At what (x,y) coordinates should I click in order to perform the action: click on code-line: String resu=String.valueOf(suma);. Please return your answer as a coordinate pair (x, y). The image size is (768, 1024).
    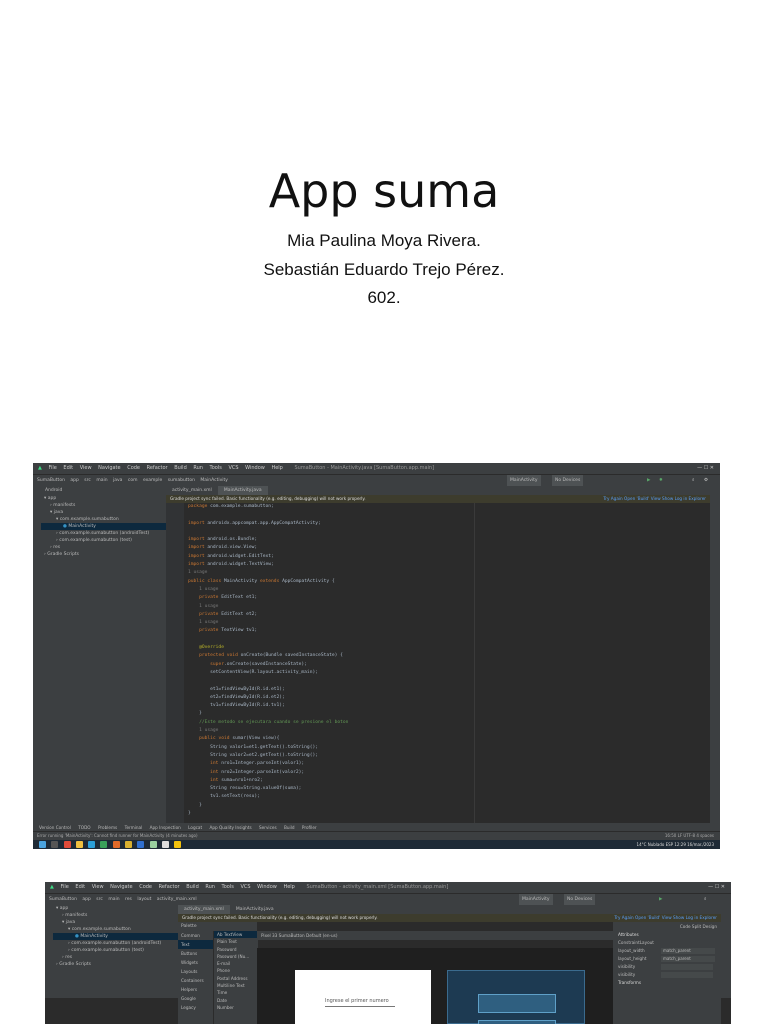
    Looking at the image, I should click on (447, 789).